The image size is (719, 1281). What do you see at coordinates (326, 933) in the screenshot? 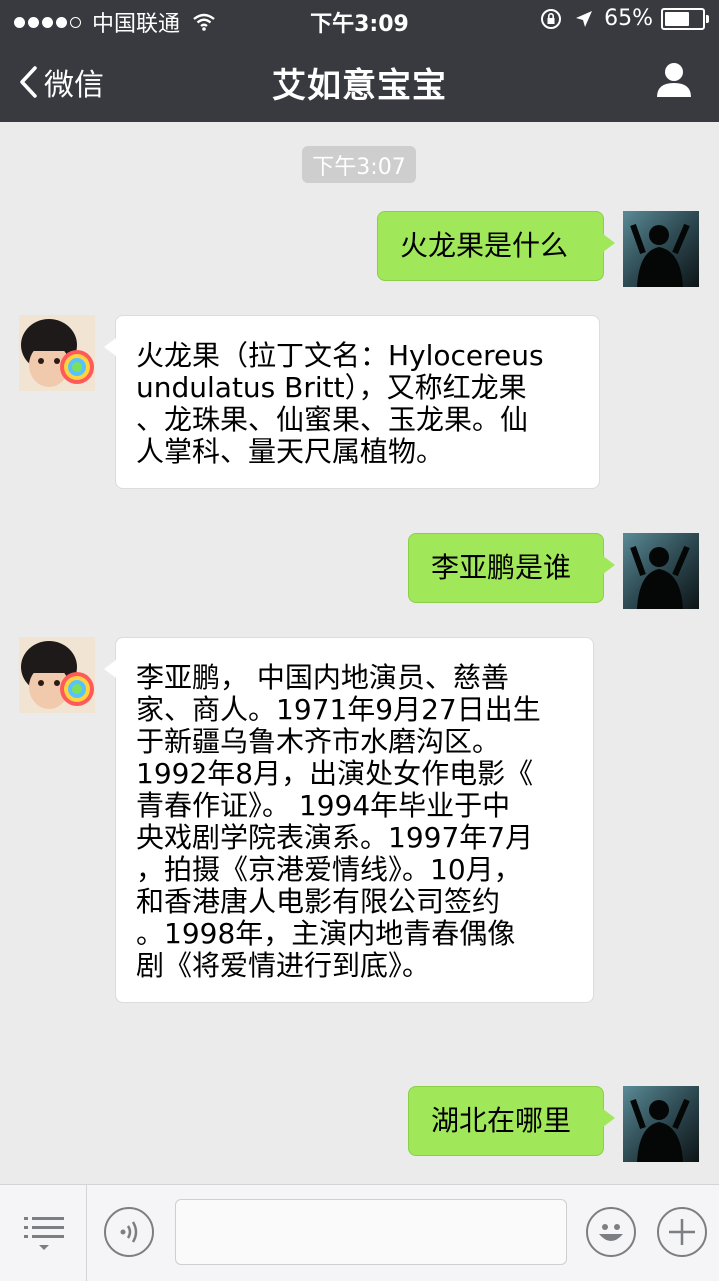
I see `message-line: 。1998年，主演内地青春偶像` at bounding box center [326, 933].